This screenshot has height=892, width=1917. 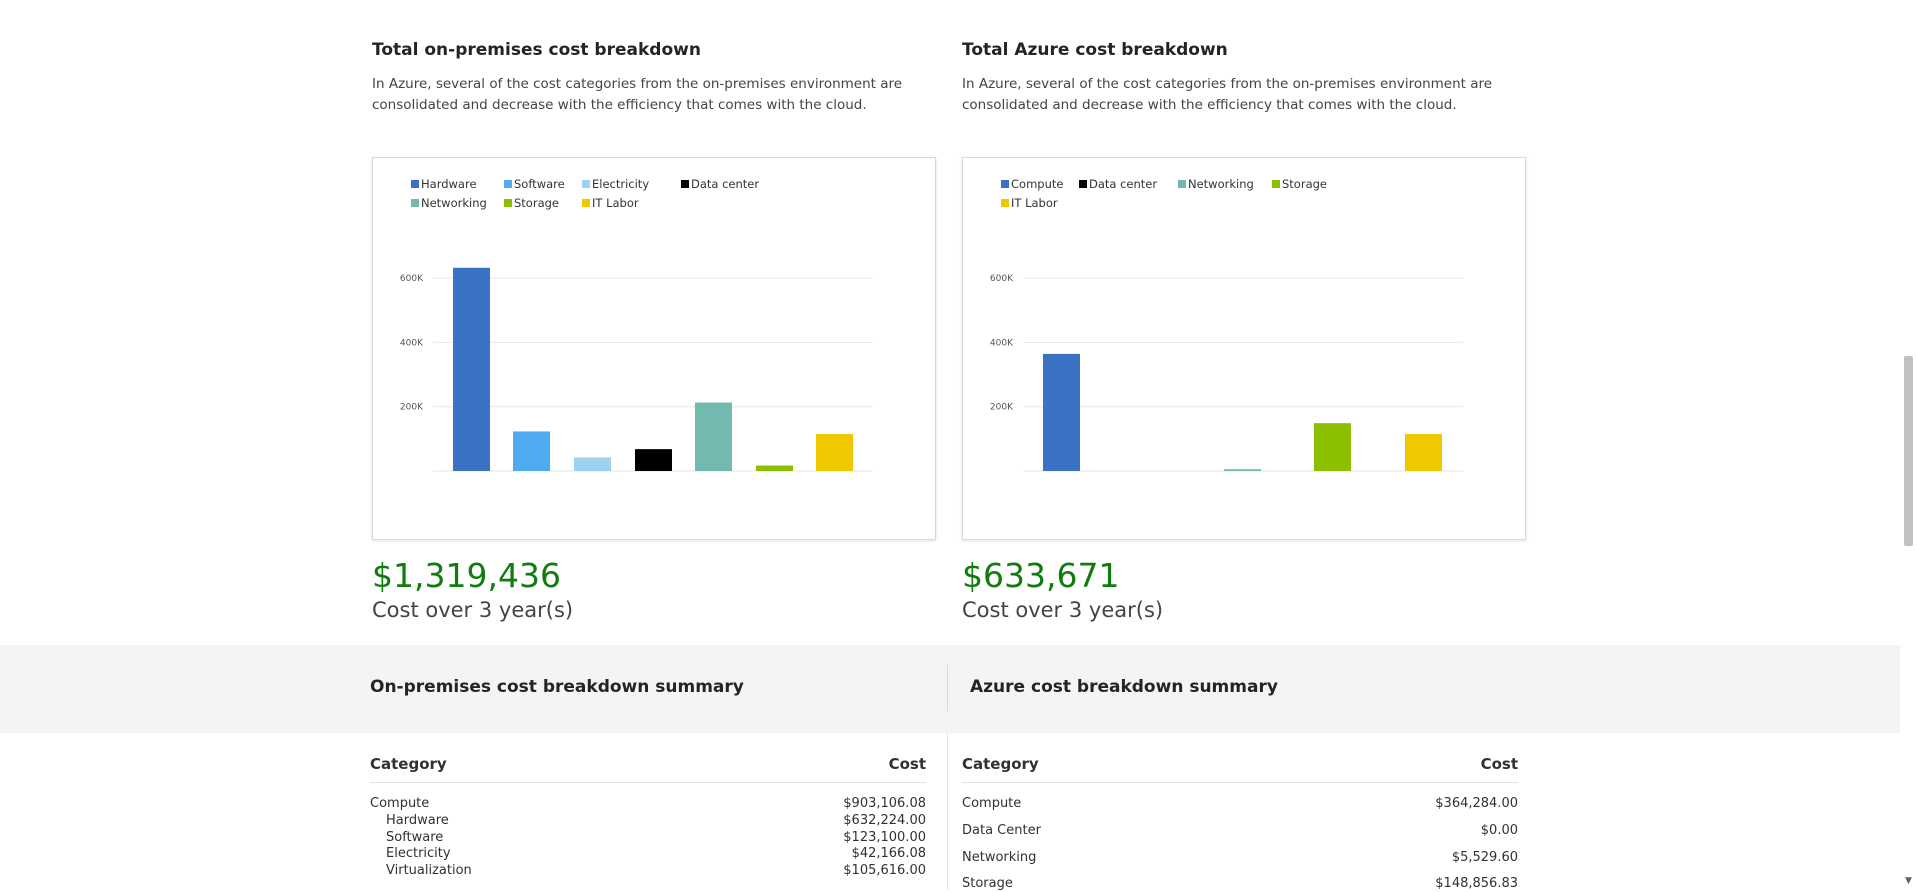 What do you see at coordinates (884, 870) in the screenshot?
I see `row-cost: $105,616.00` at bounding box center [884, 870].